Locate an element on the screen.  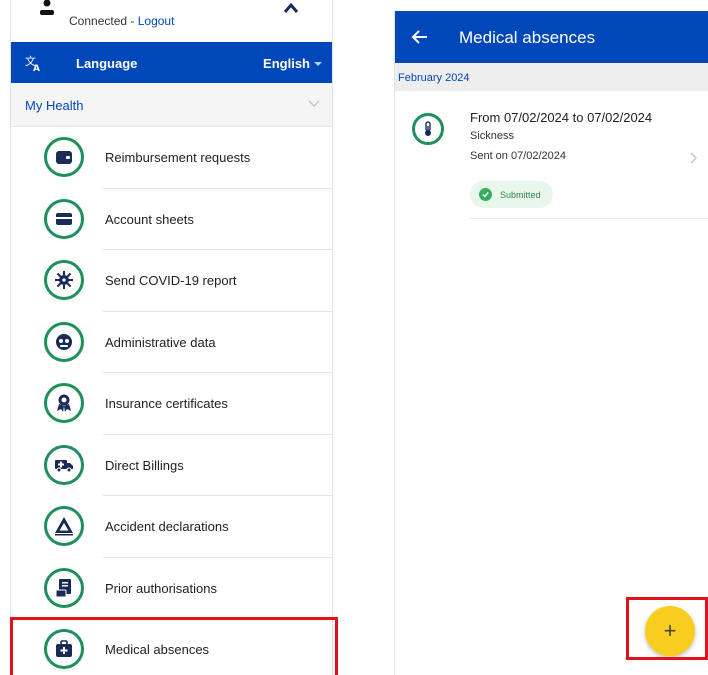
virus-icon is located at coordinates (64, 280).